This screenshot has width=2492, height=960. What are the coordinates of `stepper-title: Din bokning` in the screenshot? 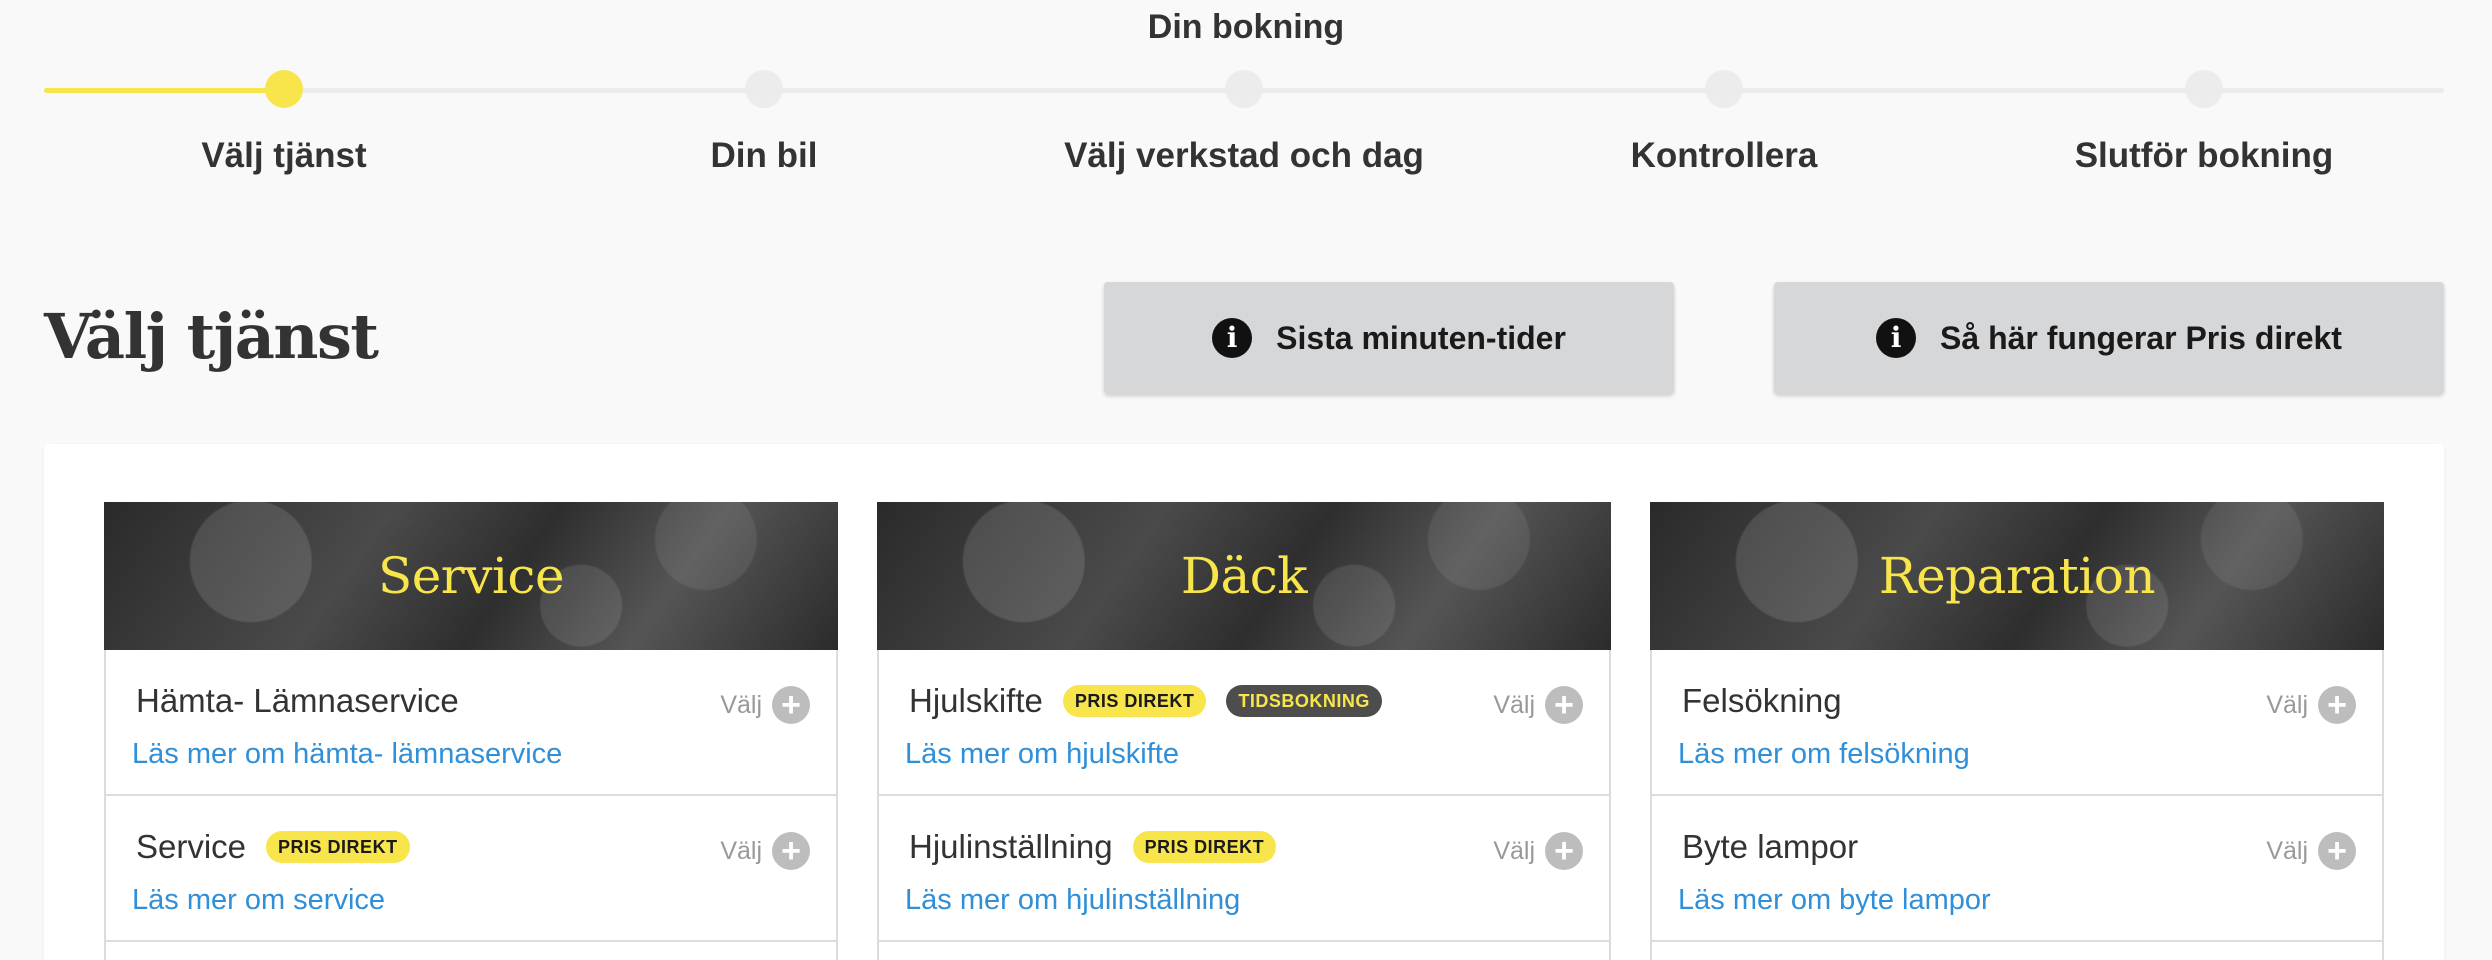 It's located at (1246, 27).